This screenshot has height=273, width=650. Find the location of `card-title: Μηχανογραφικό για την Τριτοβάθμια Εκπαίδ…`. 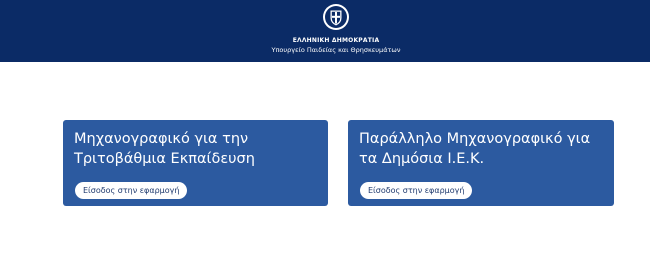

card-title: Μηχανογραφικό για την Τριτοβάθμια Εκπαίδ… is located at coordinates (164, 149).